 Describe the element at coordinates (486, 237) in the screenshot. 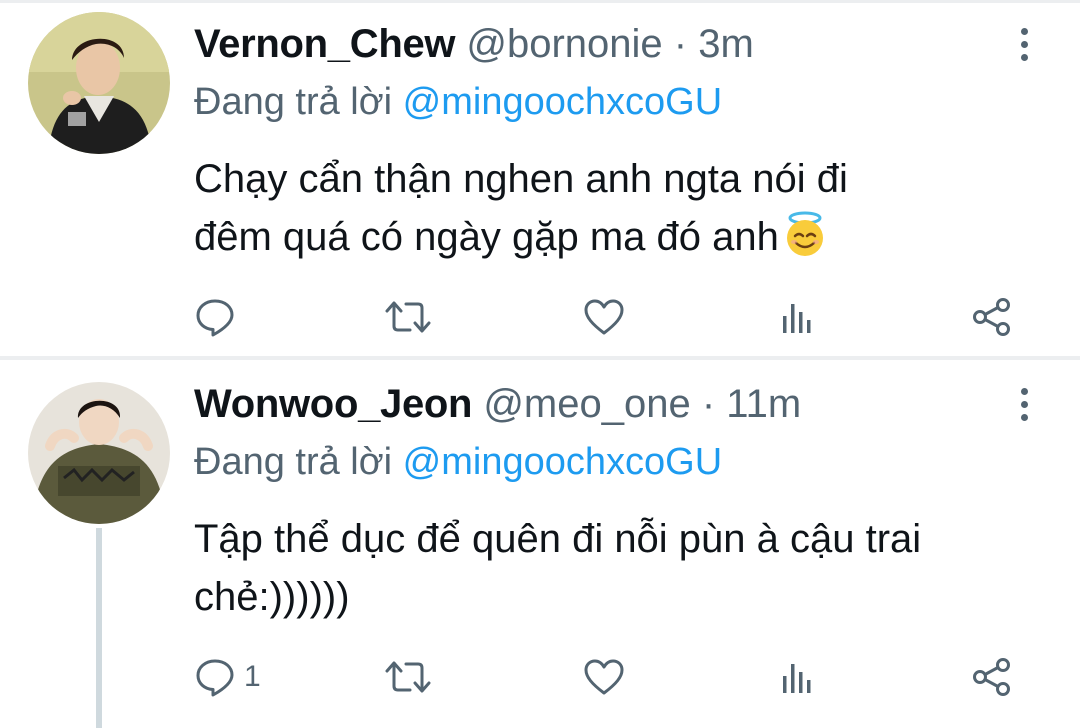

I see `tweet-text-segment: đêm quá có ngày gặp ma đó anh` at that location.